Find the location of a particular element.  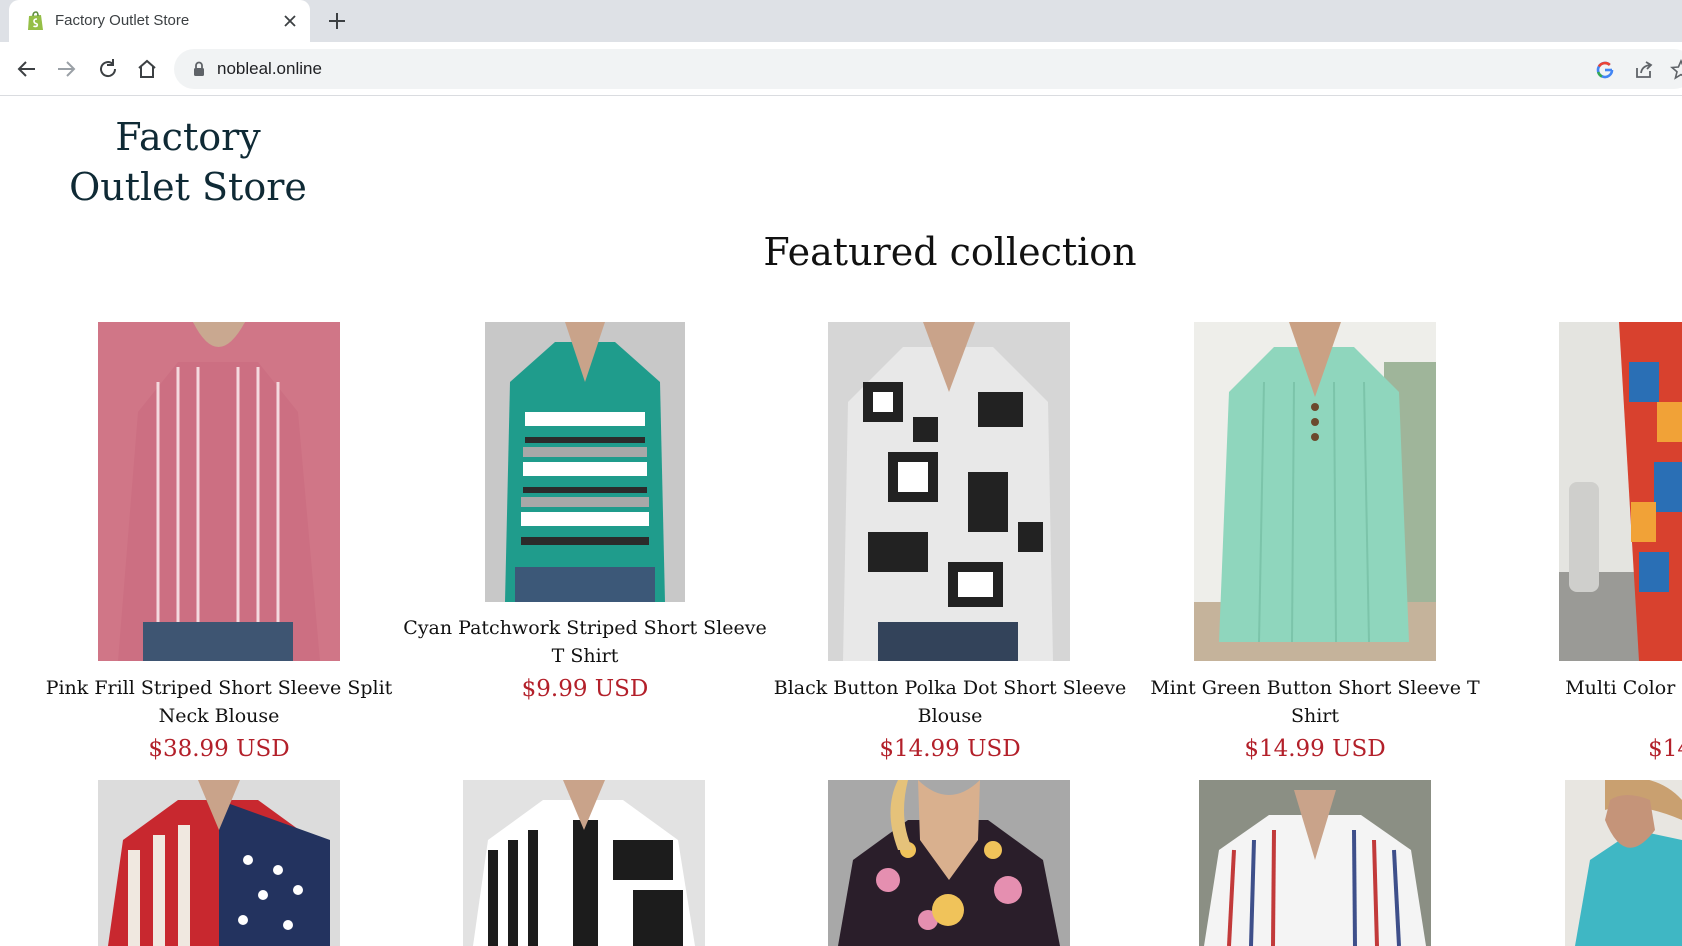

reload-icon is located at coordinates (108, 69).